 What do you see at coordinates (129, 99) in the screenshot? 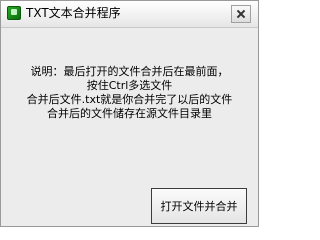
I see `instruction-line: 合并后文件.txt就是你合并完了以后的文件` at bounding box center [129, 99].